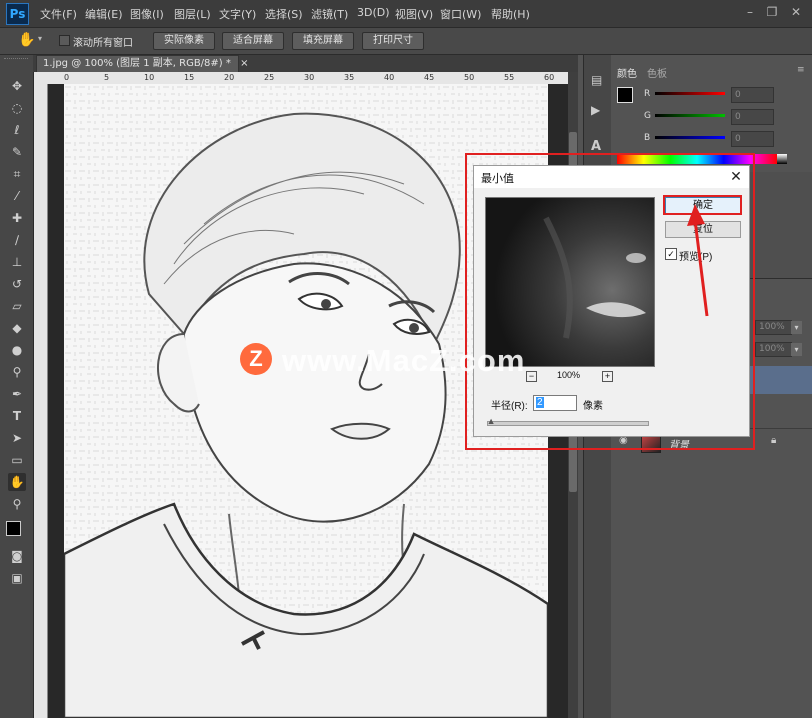 The width and height of the screenshot is (812, 718). What do you see at coordinates (647, 138) in the screenshot?
I see `channel-b-label: B` at bounding box center [647, 138].